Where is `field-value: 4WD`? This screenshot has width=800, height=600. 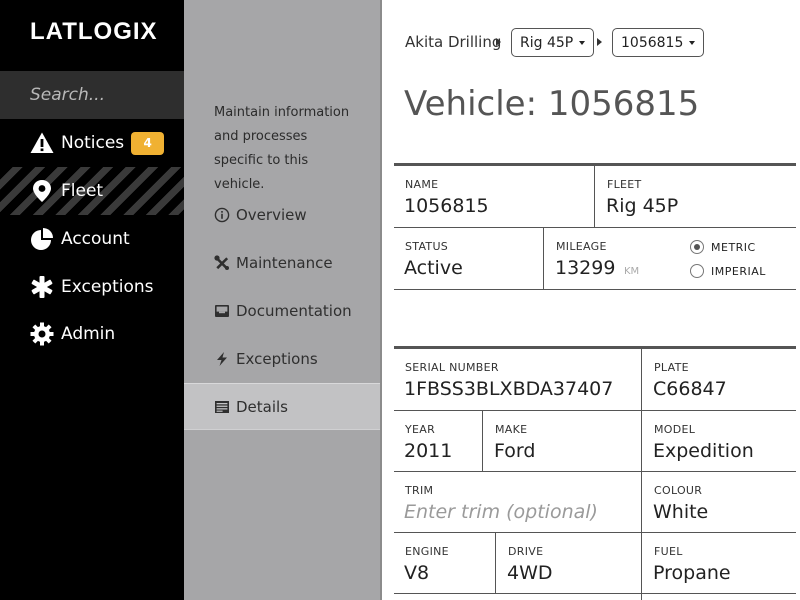
field-value: 4WD is located at coordinates (530, 573).